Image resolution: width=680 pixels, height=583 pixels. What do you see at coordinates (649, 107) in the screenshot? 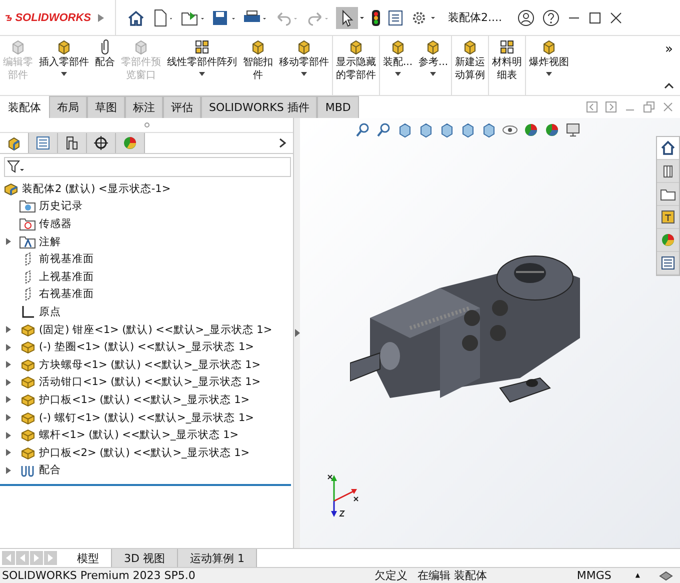
I see `restore-icon` at bounding box center [649, 107].